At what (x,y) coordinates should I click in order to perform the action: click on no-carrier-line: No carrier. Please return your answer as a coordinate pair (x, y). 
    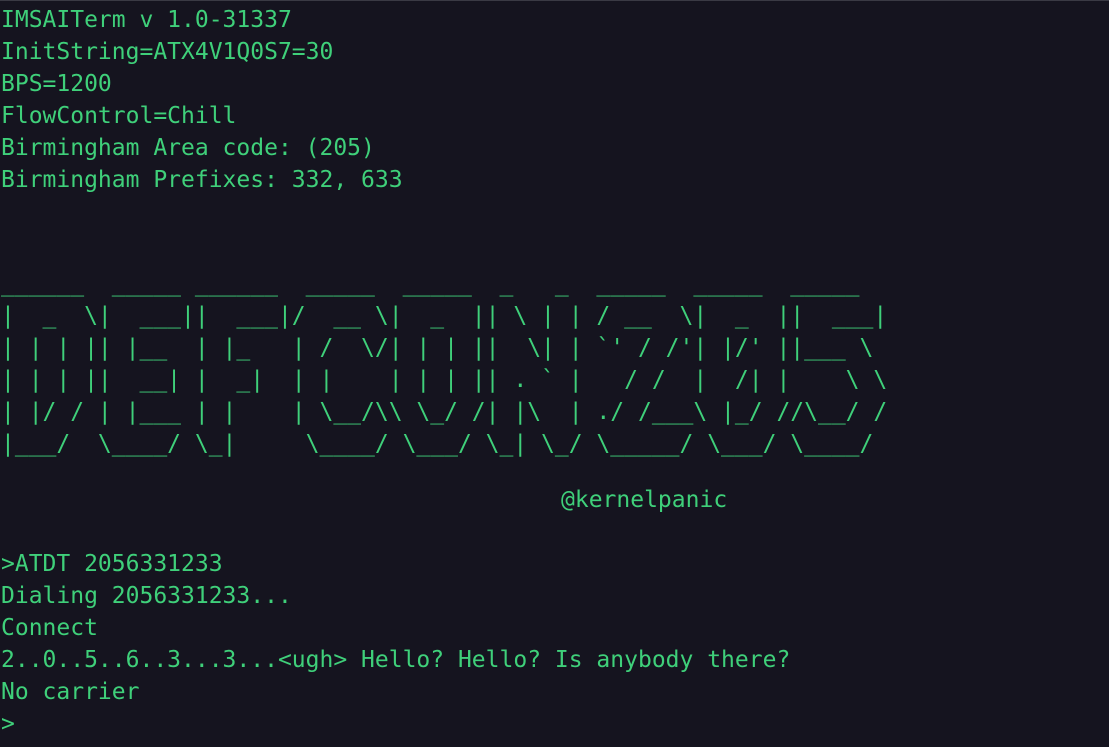
    Looking at the image, I should click on (70, 692).